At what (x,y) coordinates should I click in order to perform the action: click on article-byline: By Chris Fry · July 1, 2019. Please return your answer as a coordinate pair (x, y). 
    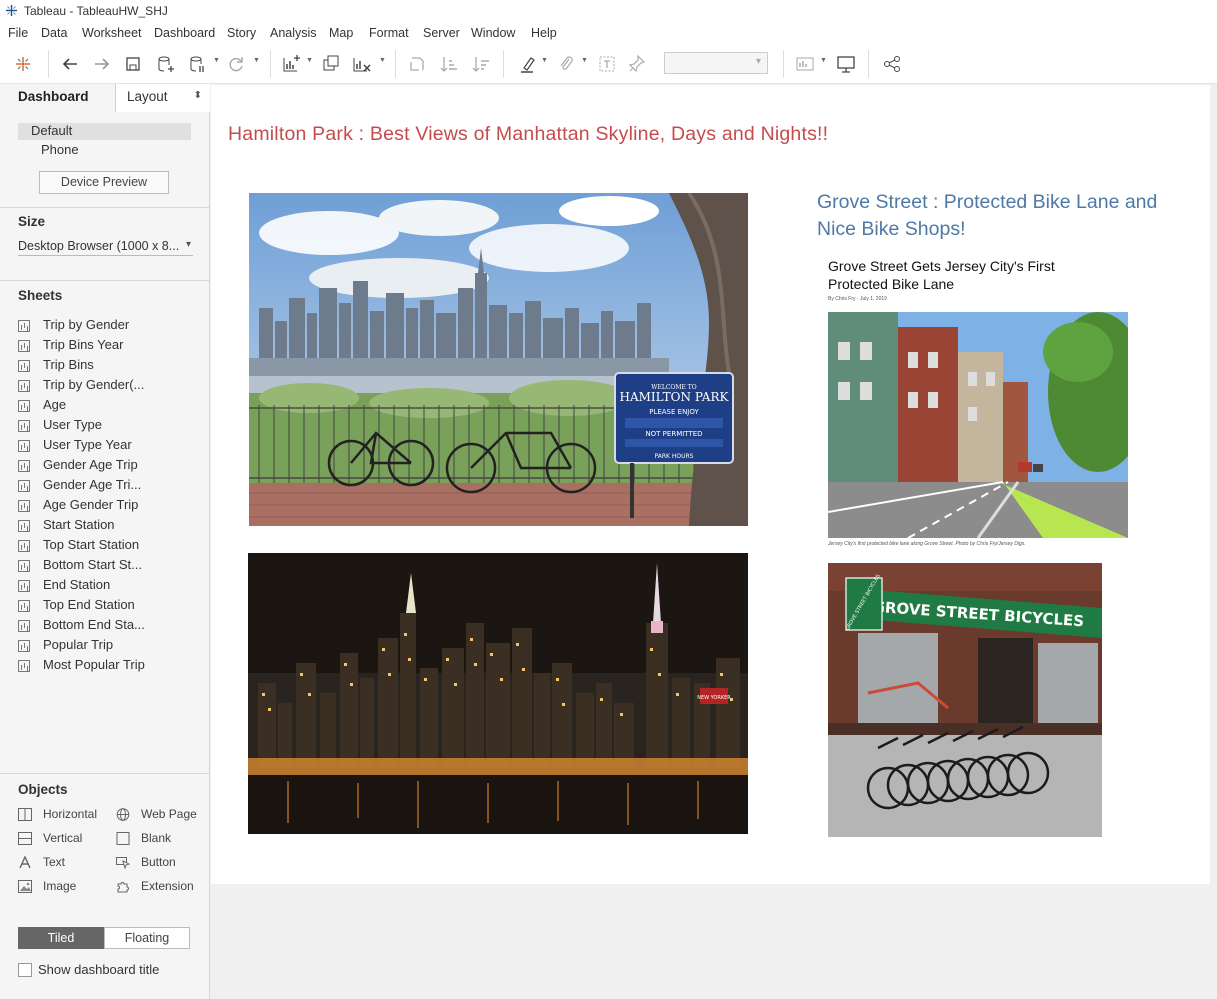
    Looking at the image, I should click on (857, 299).